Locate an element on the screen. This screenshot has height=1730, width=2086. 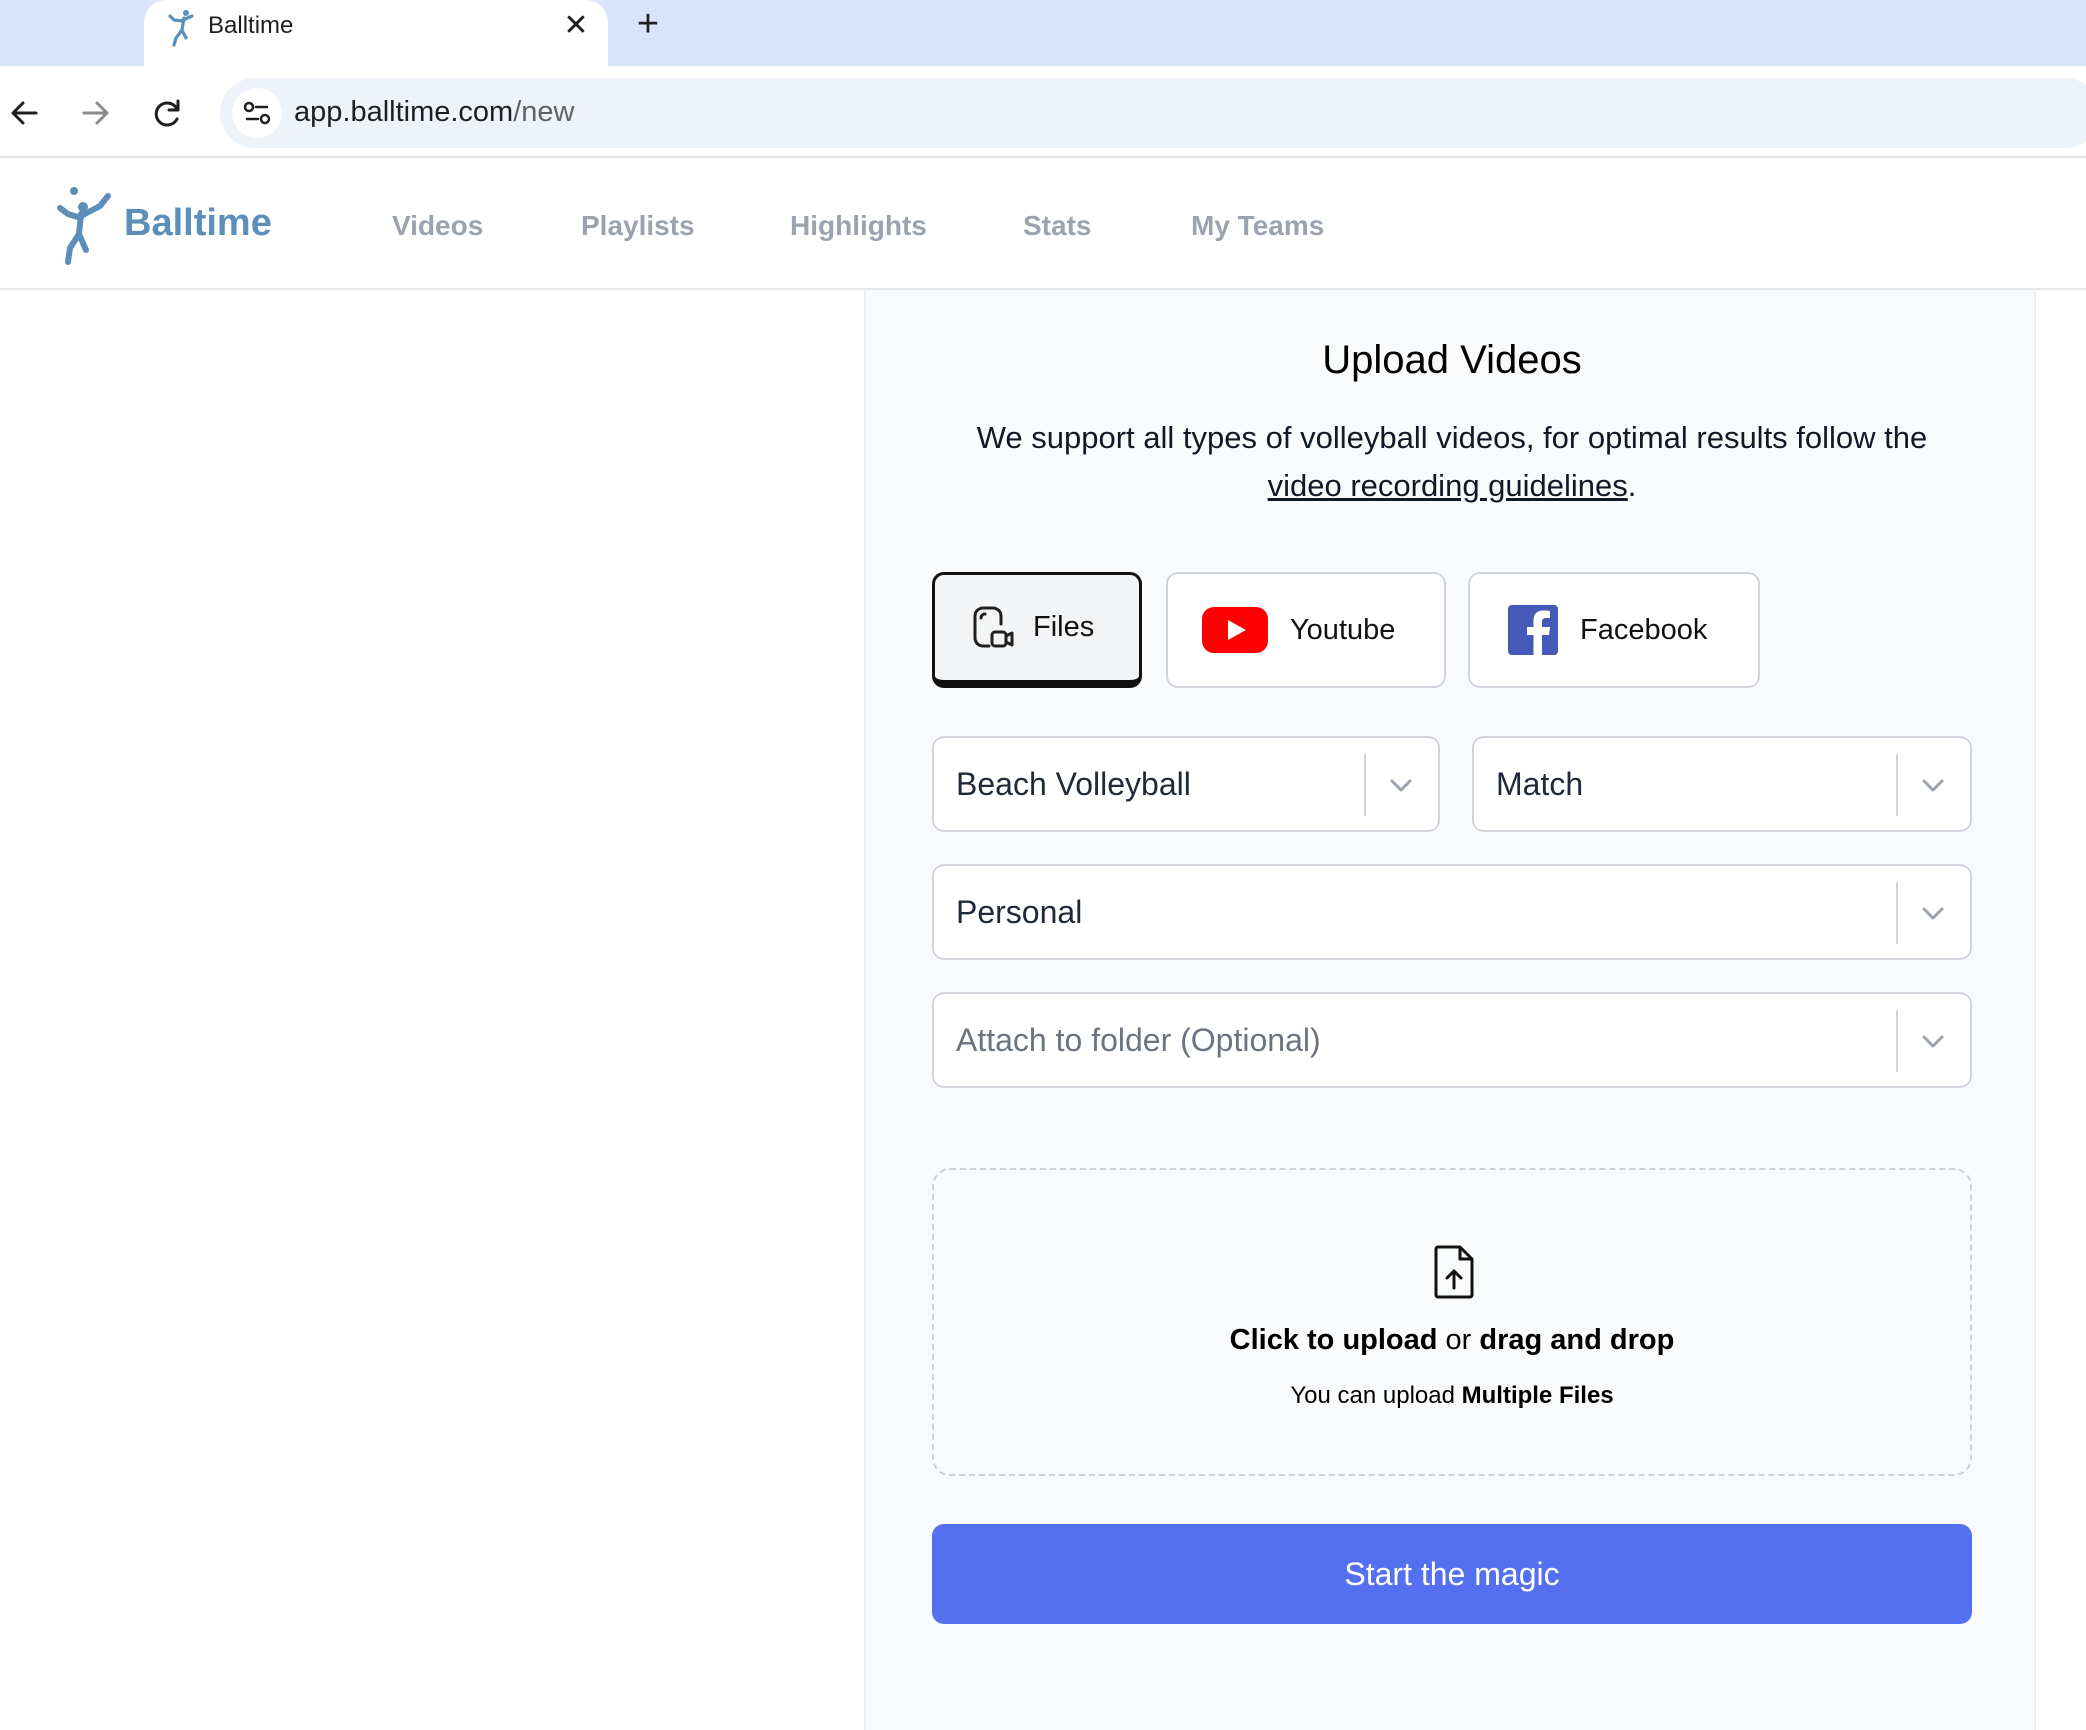
folder-select-placeholder: Attach to folder (Optional) is located at coordinates (1138, 1040).